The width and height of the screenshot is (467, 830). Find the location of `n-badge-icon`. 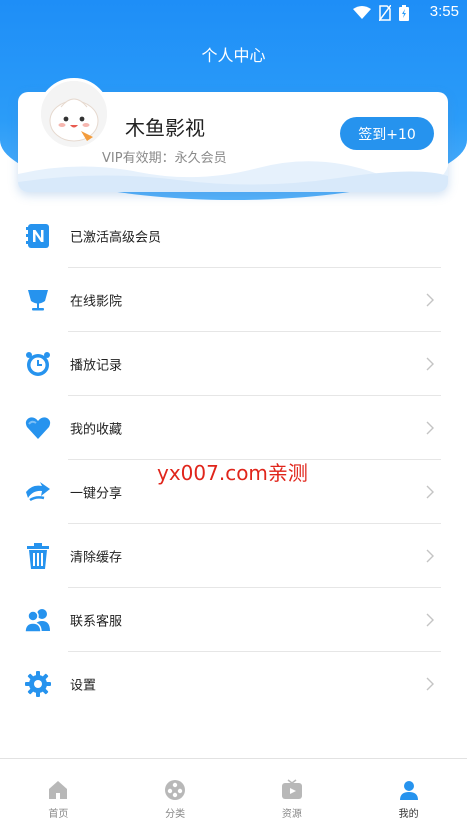

n-badge-icon is located at coordinates (37, 236).